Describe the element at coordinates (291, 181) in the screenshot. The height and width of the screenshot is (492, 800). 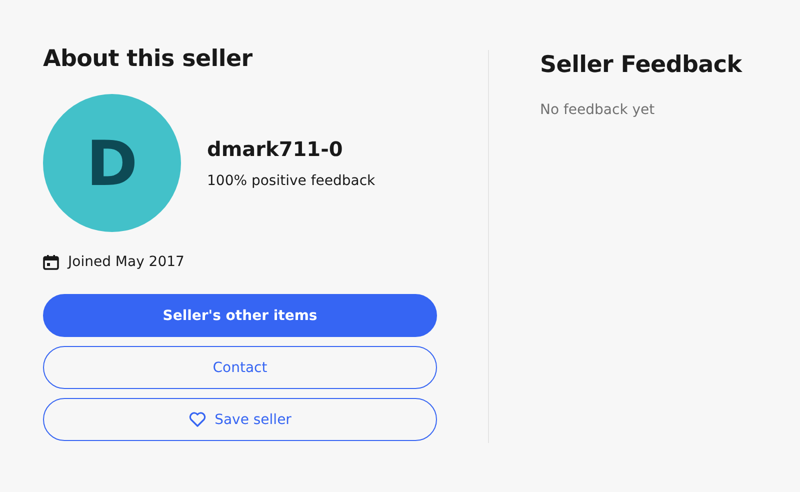
I see `feedback-score: 100% positive feedback` at that location.